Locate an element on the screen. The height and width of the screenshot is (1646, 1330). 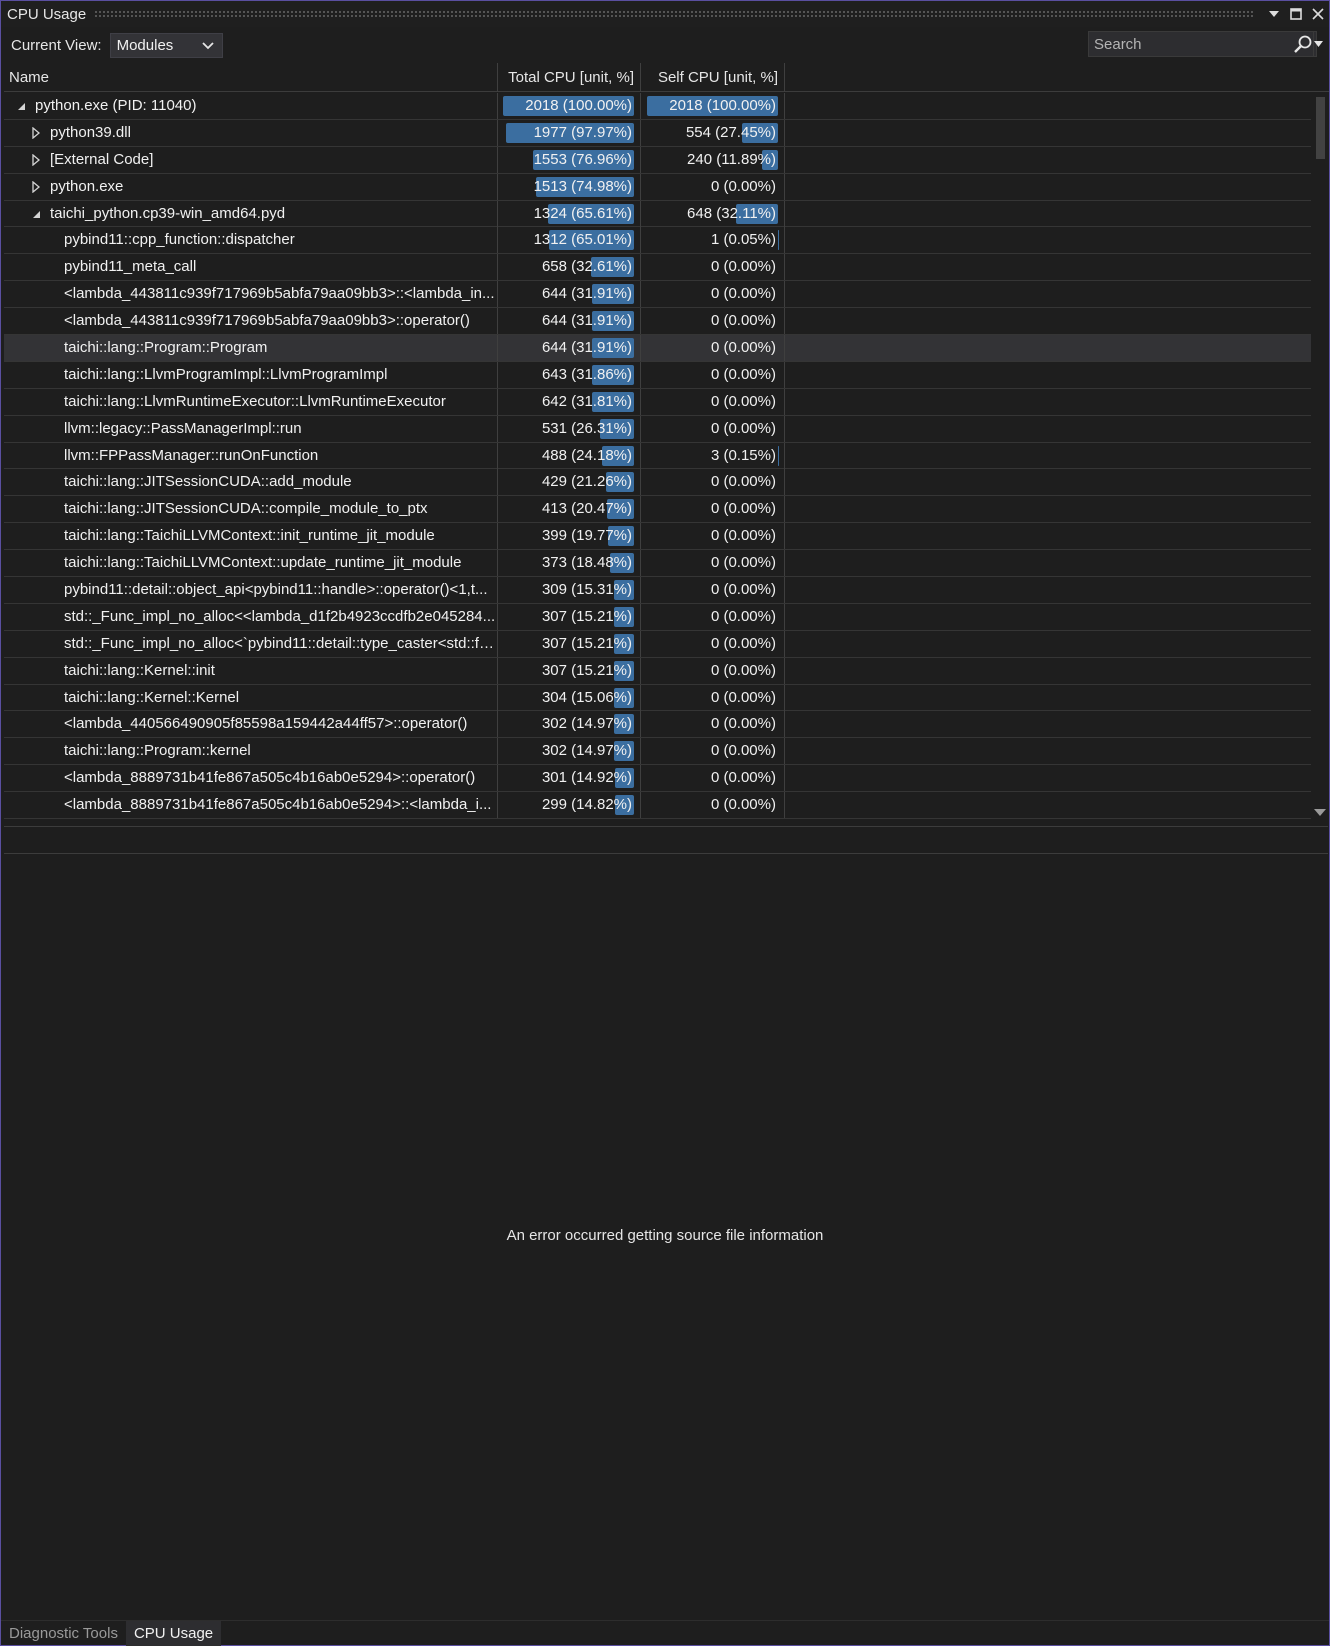
row-self-cpu-cell: 1 (0.05%) is located at coordinates (713, 240).